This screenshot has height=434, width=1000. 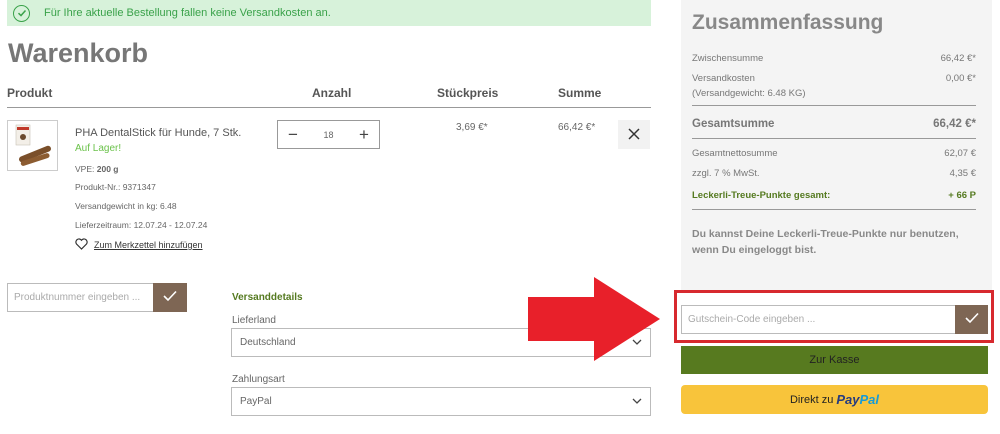 I want to click on remove-item-button, so click(x=634, y=134).